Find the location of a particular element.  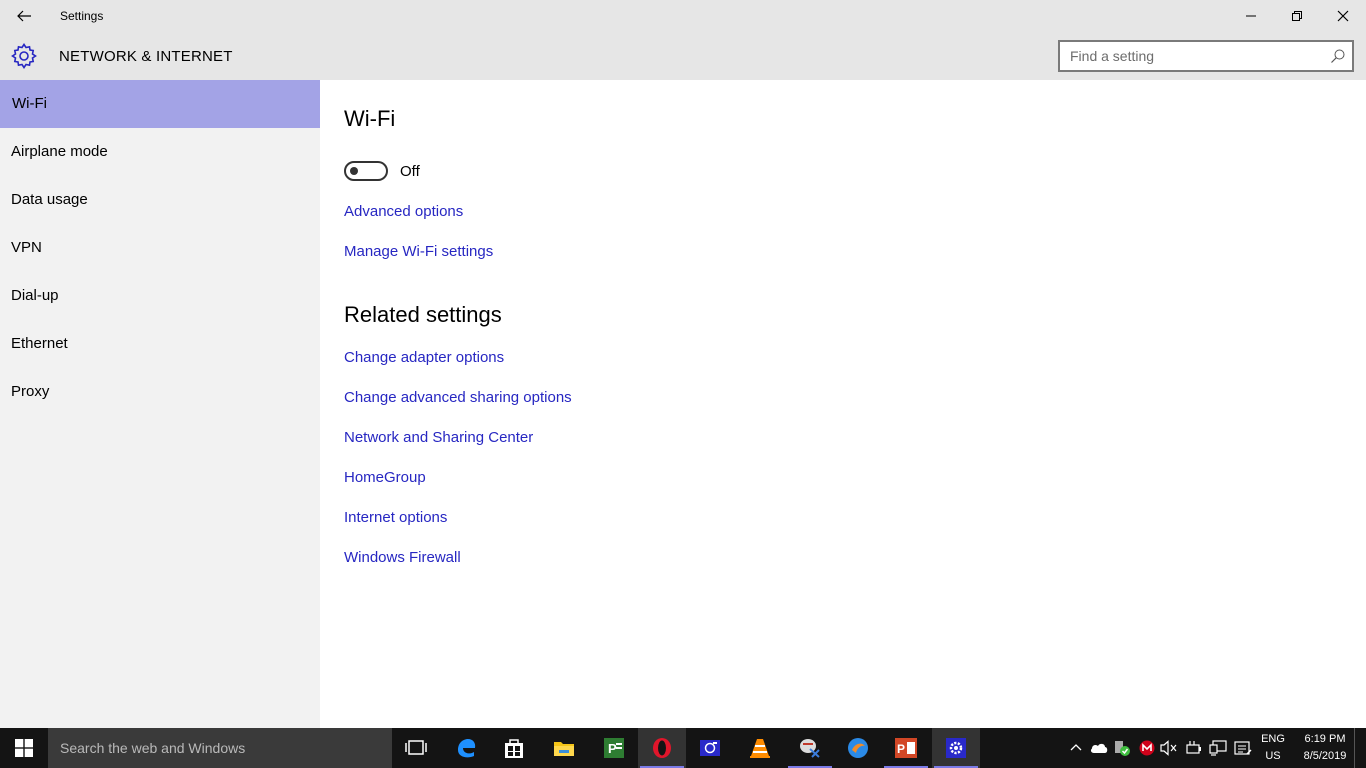

vlc-button is located at coordinates (760, 748).